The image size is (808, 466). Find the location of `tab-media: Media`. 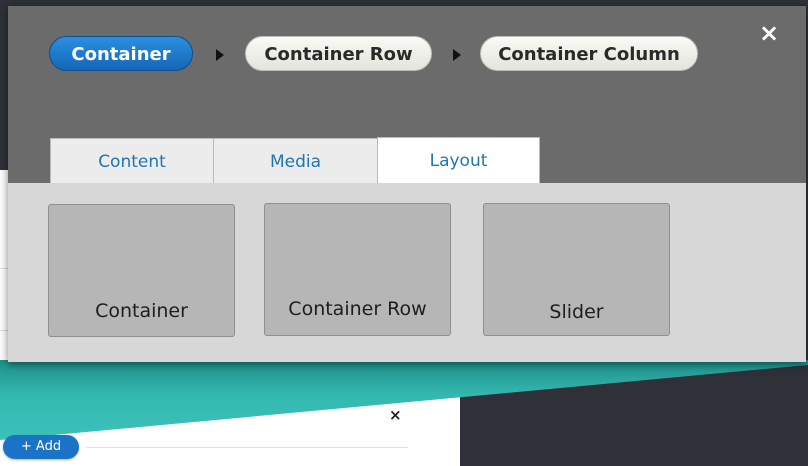

tab-media: Media is located at coordinates (295, 161).